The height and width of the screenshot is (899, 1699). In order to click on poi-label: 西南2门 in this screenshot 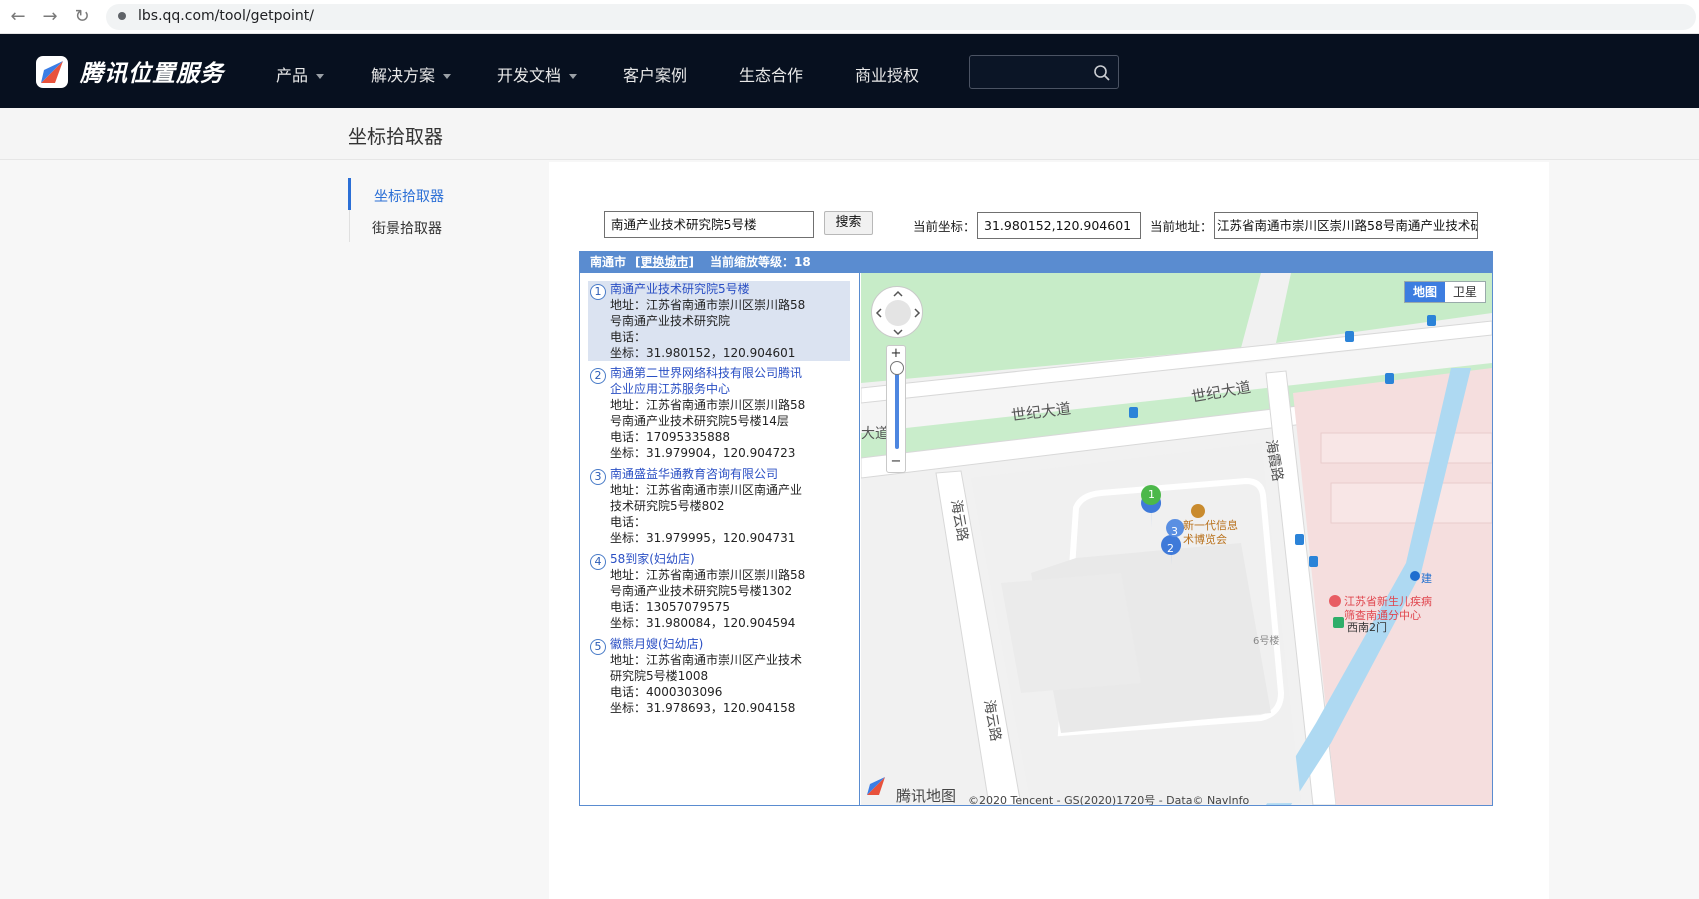, I will do `click(1367, 627)`.